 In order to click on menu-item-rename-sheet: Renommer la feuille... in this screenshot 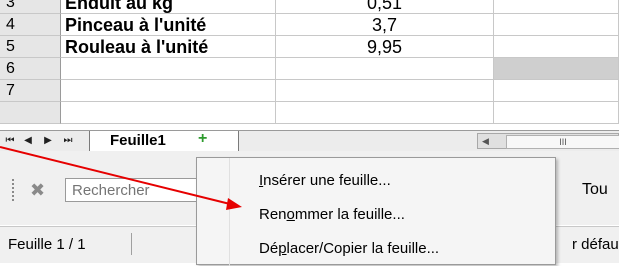, I will do `click(332, 214)`.